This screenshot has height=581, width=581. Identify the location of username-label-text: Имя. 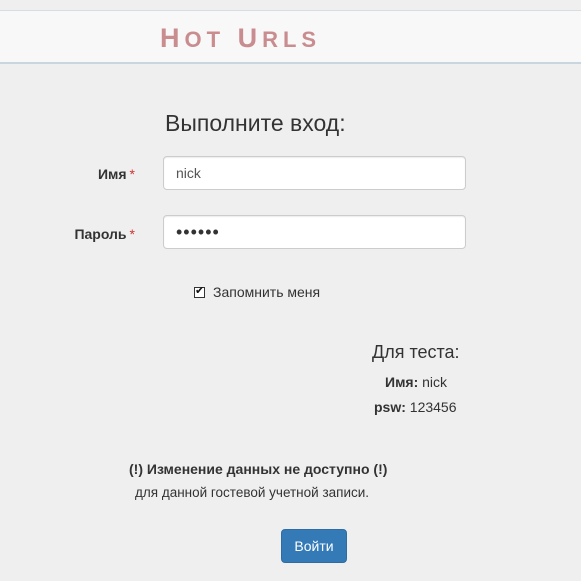
(112, 174).